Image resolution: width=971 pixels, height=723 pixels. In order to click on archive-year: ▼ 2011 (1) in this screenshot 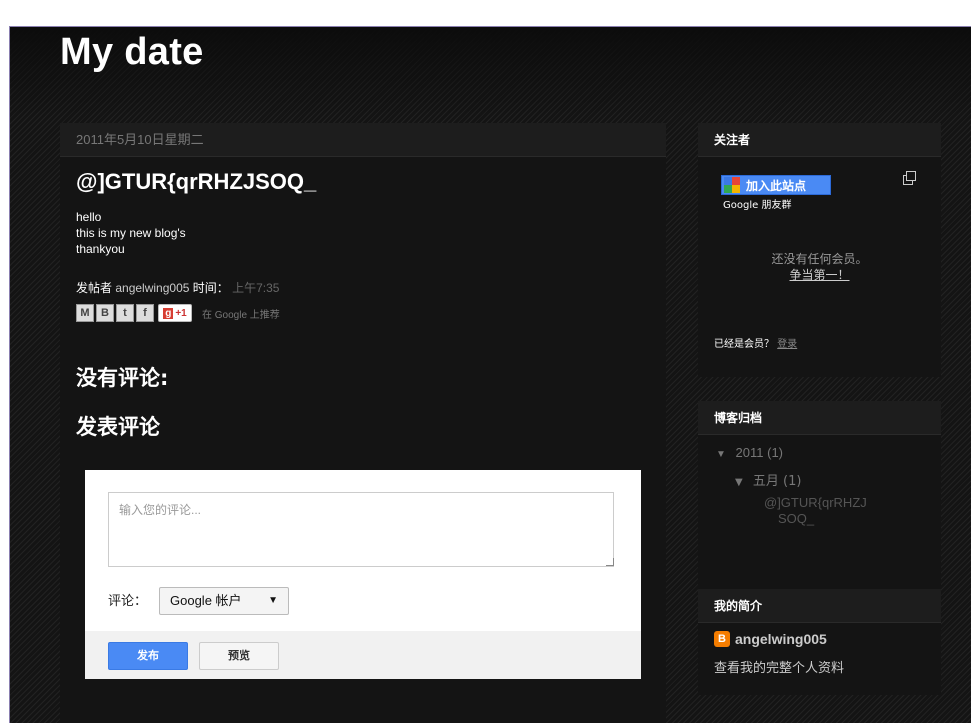, I will do `click(749, 452)`.